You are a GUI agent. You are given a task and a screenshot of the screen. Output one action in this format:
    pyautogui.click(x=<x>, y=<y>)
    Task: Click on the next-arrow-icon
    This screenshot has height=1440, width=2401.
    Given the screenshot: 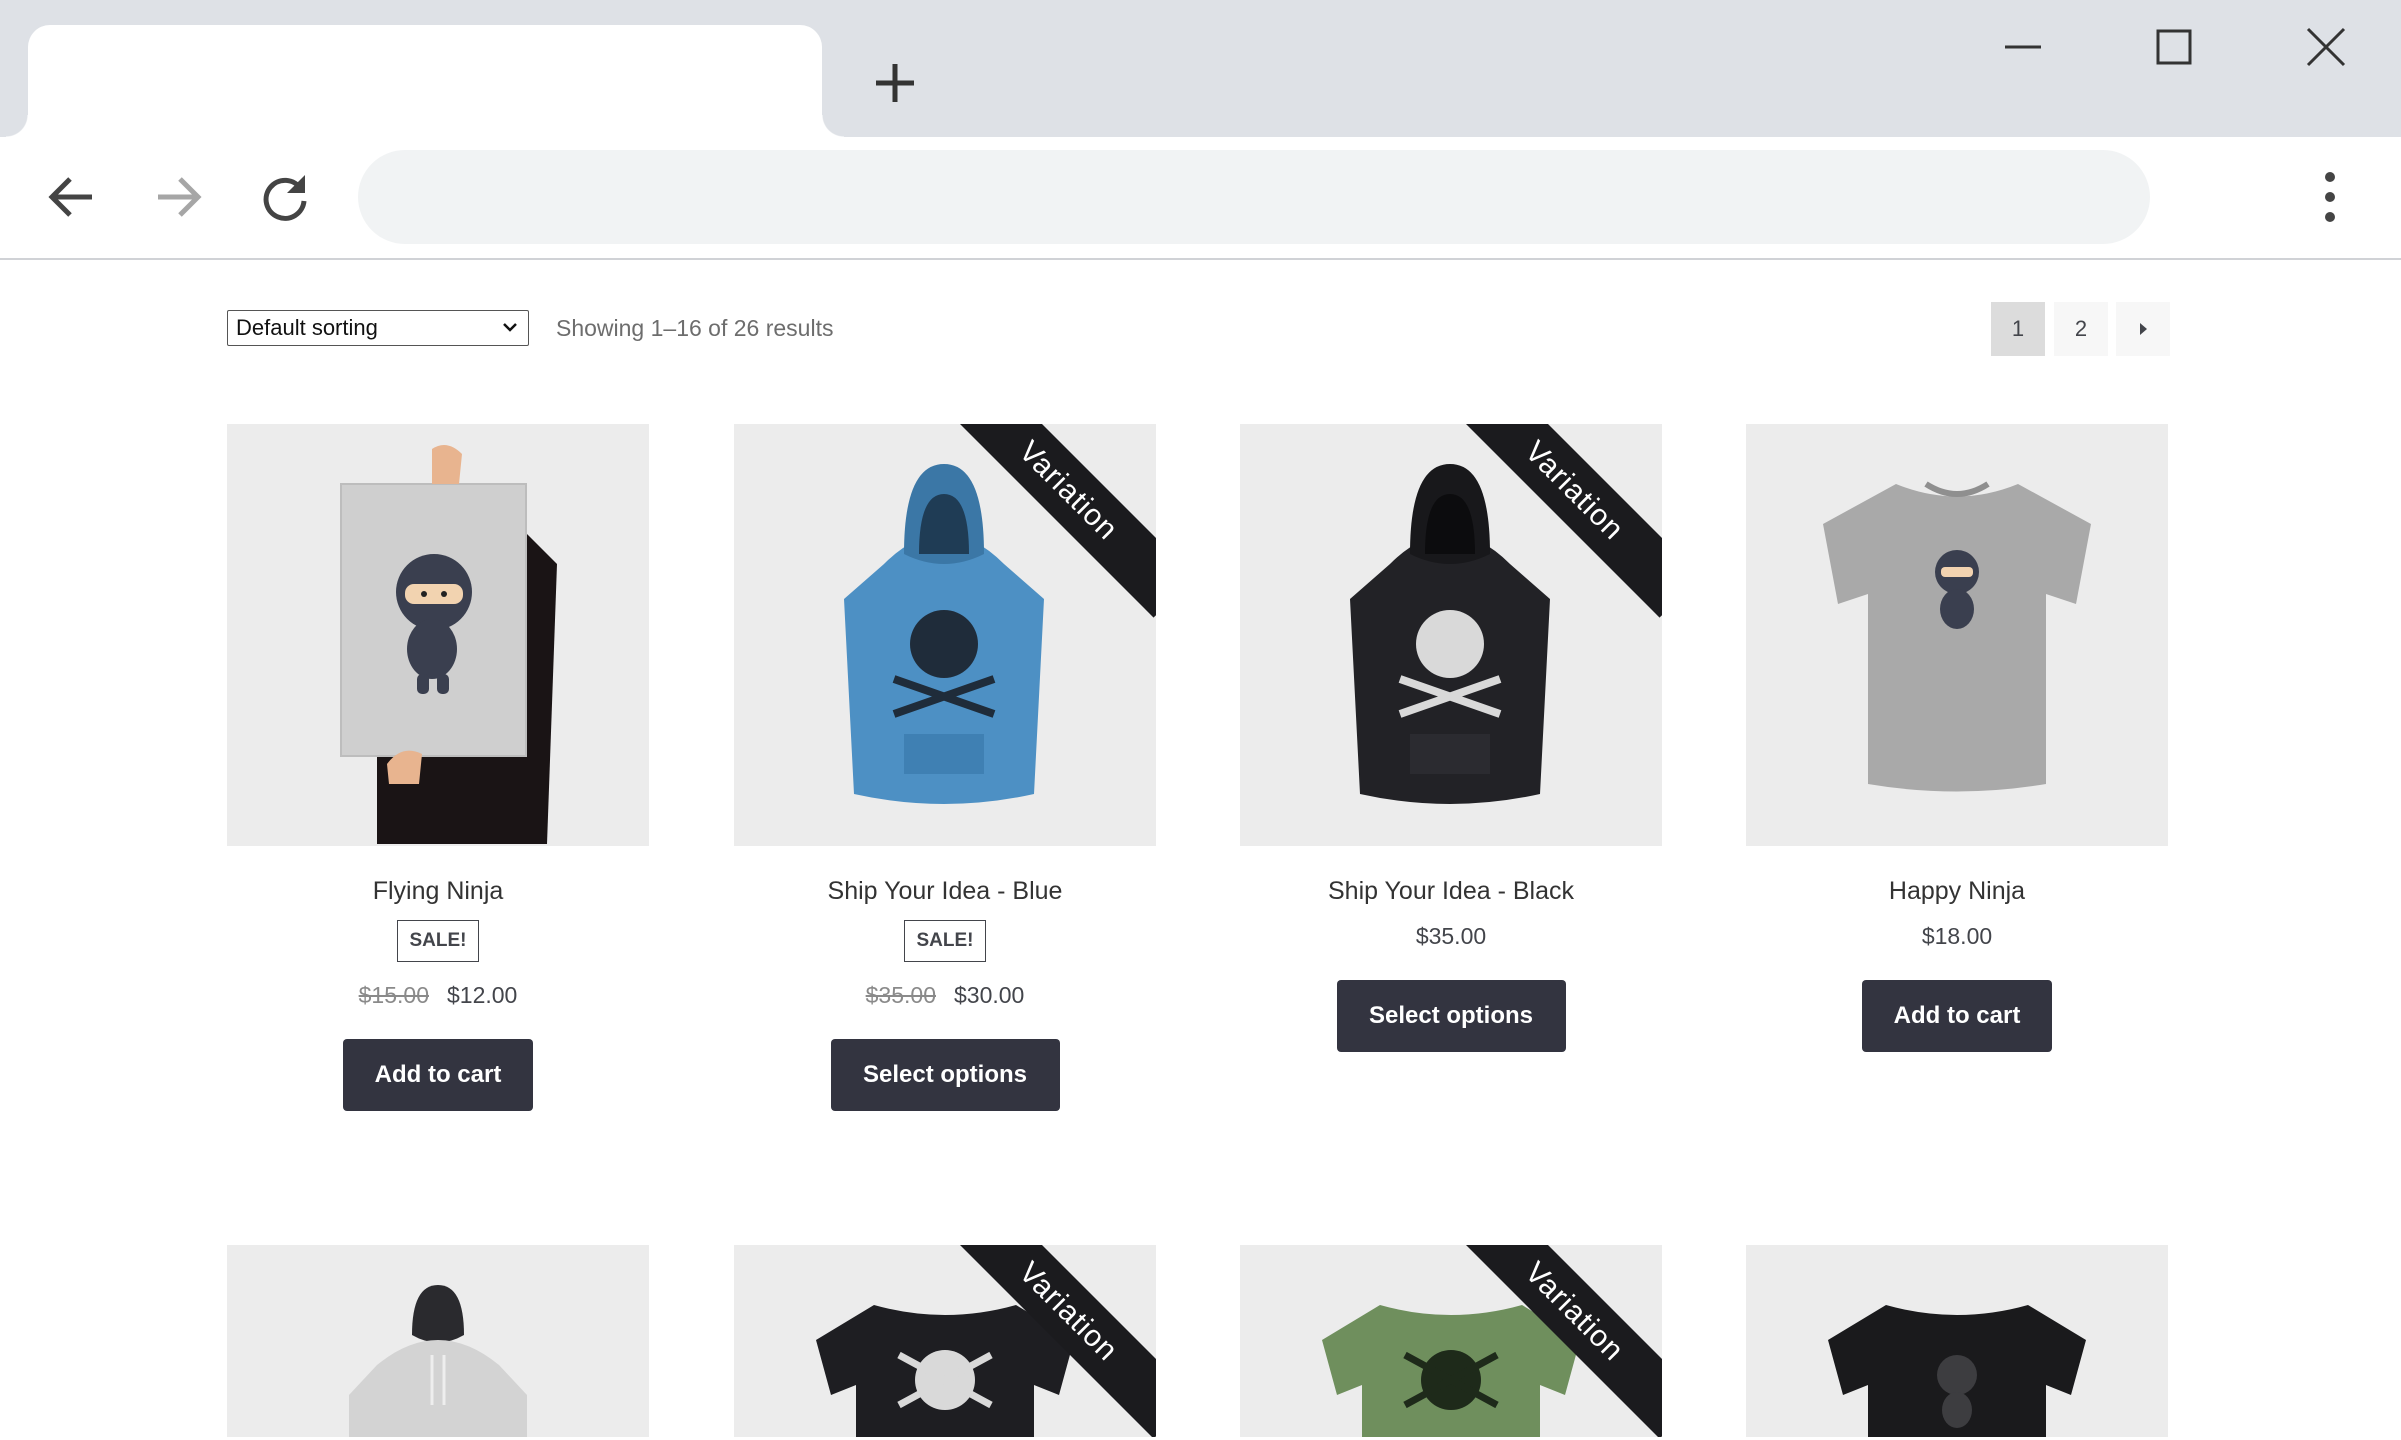 What is the action you would take?
    pyautogui.click(x=2143, y=329)
    